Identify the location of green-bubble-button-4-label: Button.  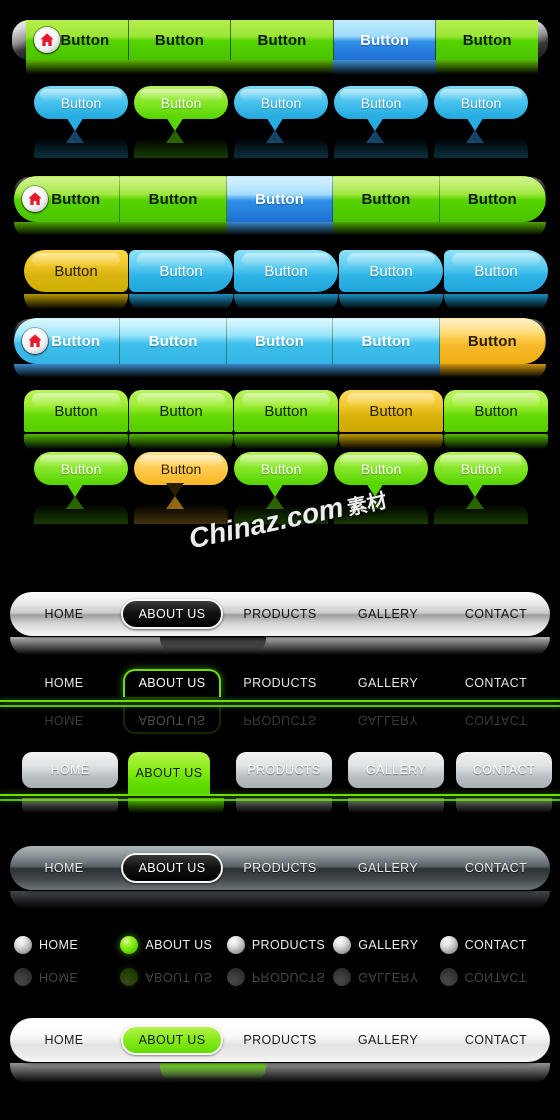
(381, 468).